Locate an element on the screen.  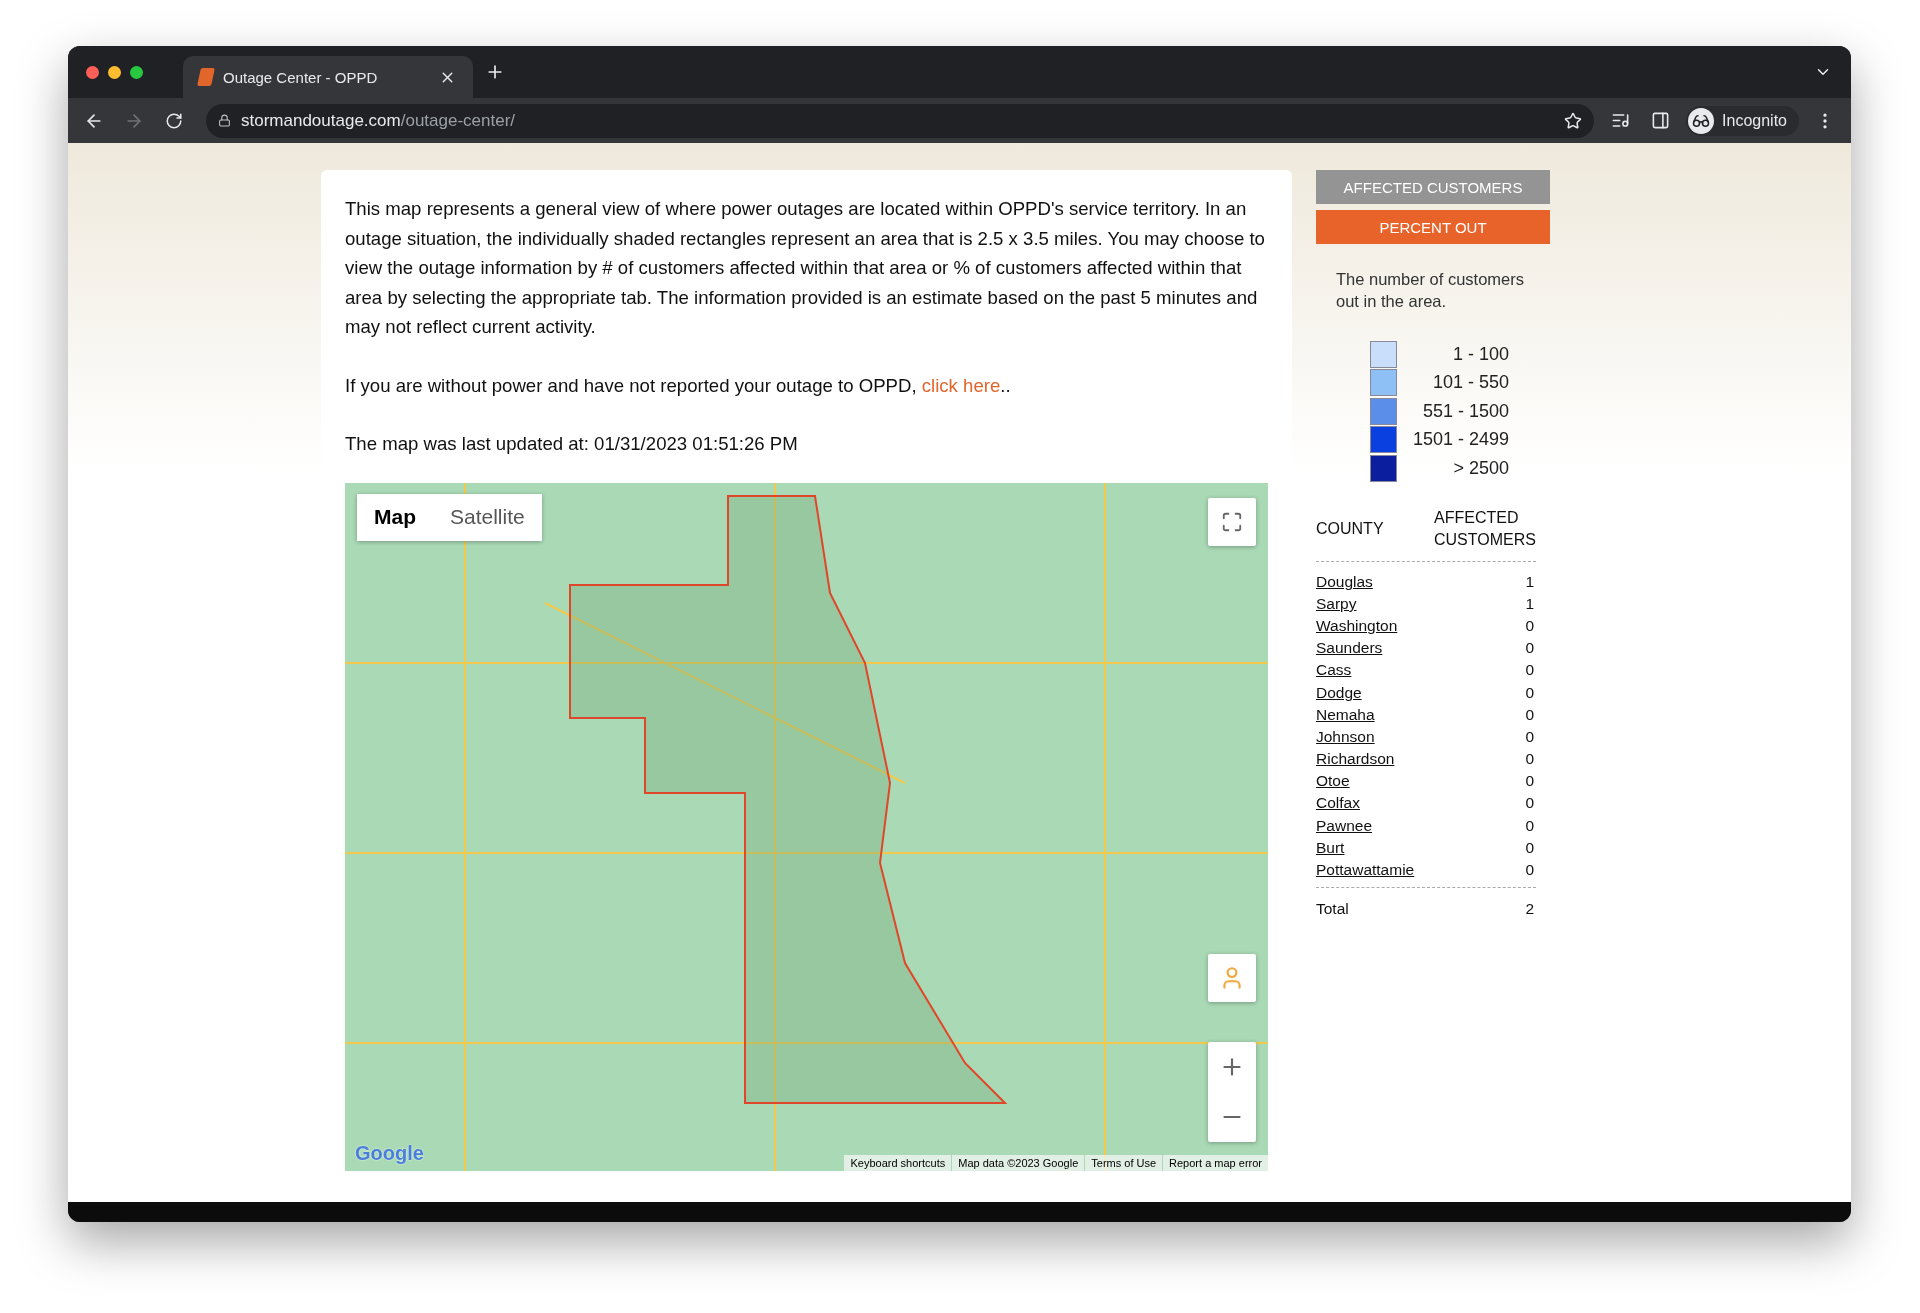
county-link: Pawnee is located at coordinates (1344, 825).